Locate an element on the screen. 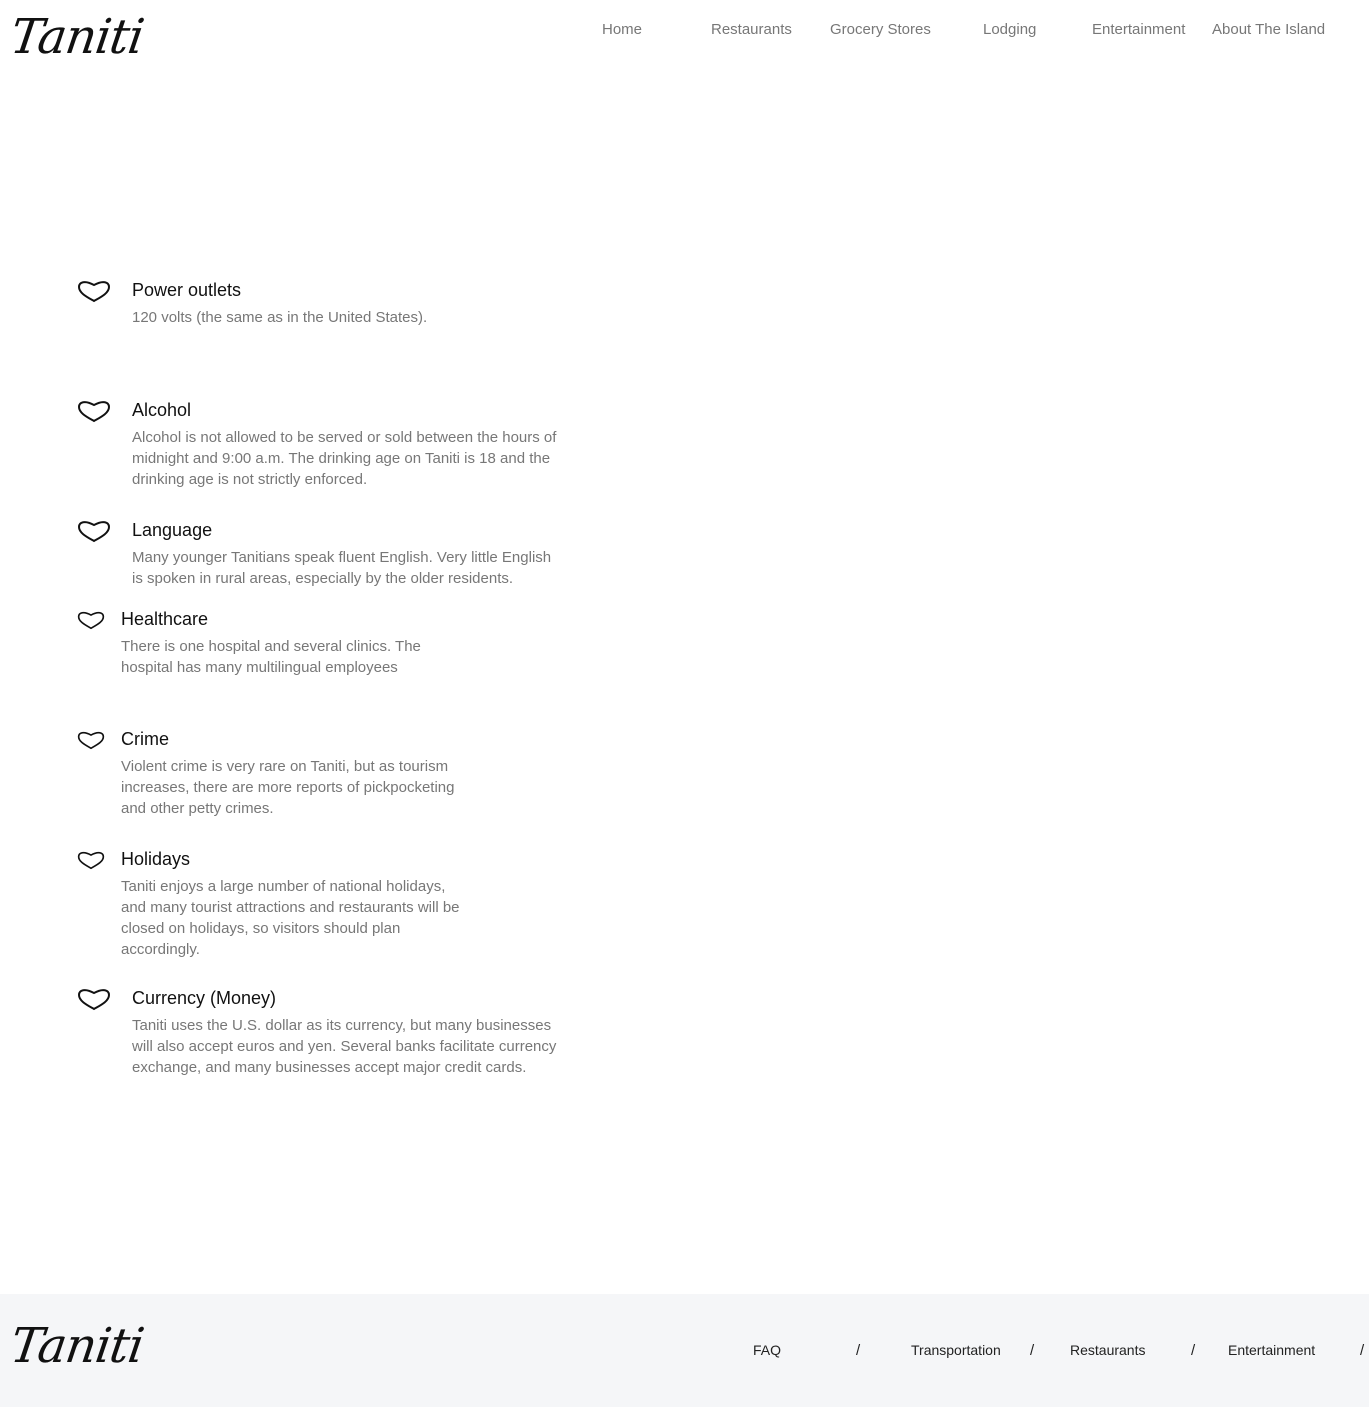  info-title: Currency (Money) is located at coordinates (204, 998).